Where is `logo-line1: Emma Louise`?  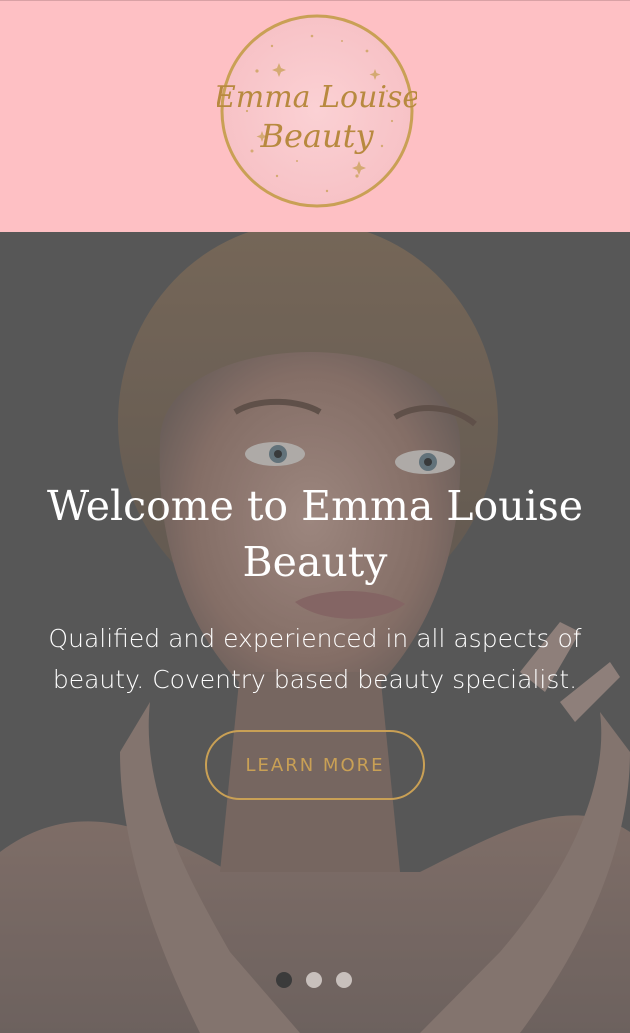 logo-line1: Emma Louise is located at coordinates (317, 97).